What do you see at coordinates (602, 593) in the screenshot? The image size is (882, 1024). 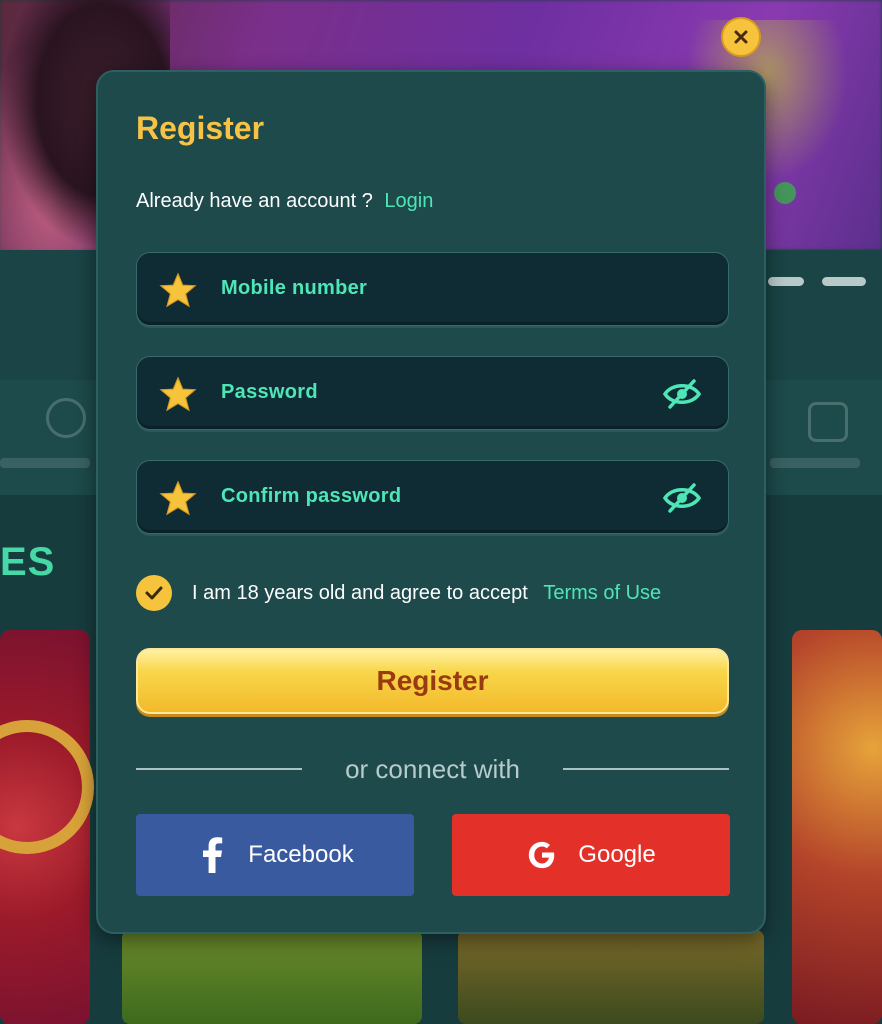 I see `terms-of-use-link: Terms of Use` at bounding box center [602, 593].